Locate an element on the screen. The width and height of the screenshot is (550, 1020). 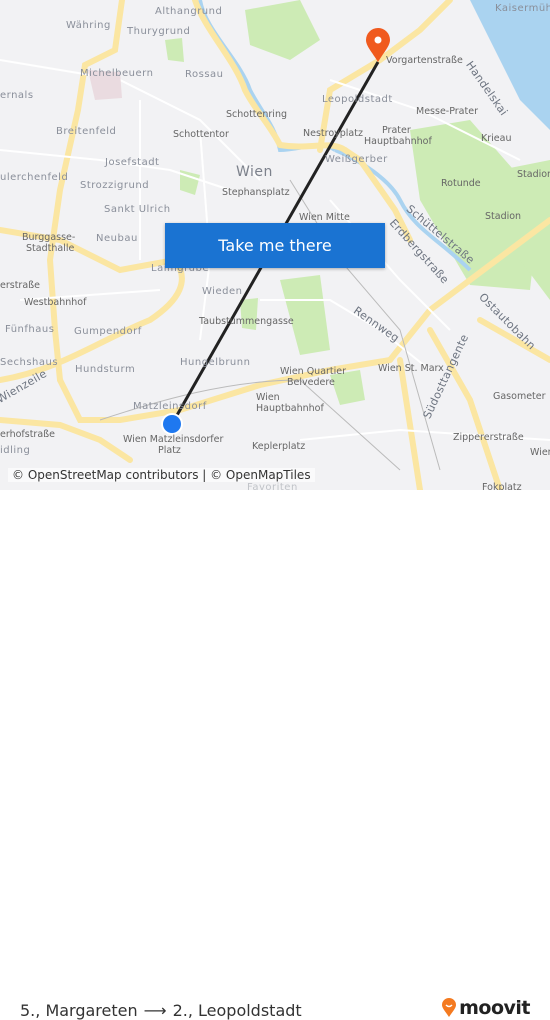
map-label: Stephansplatz is located at coordinates (256, 192).